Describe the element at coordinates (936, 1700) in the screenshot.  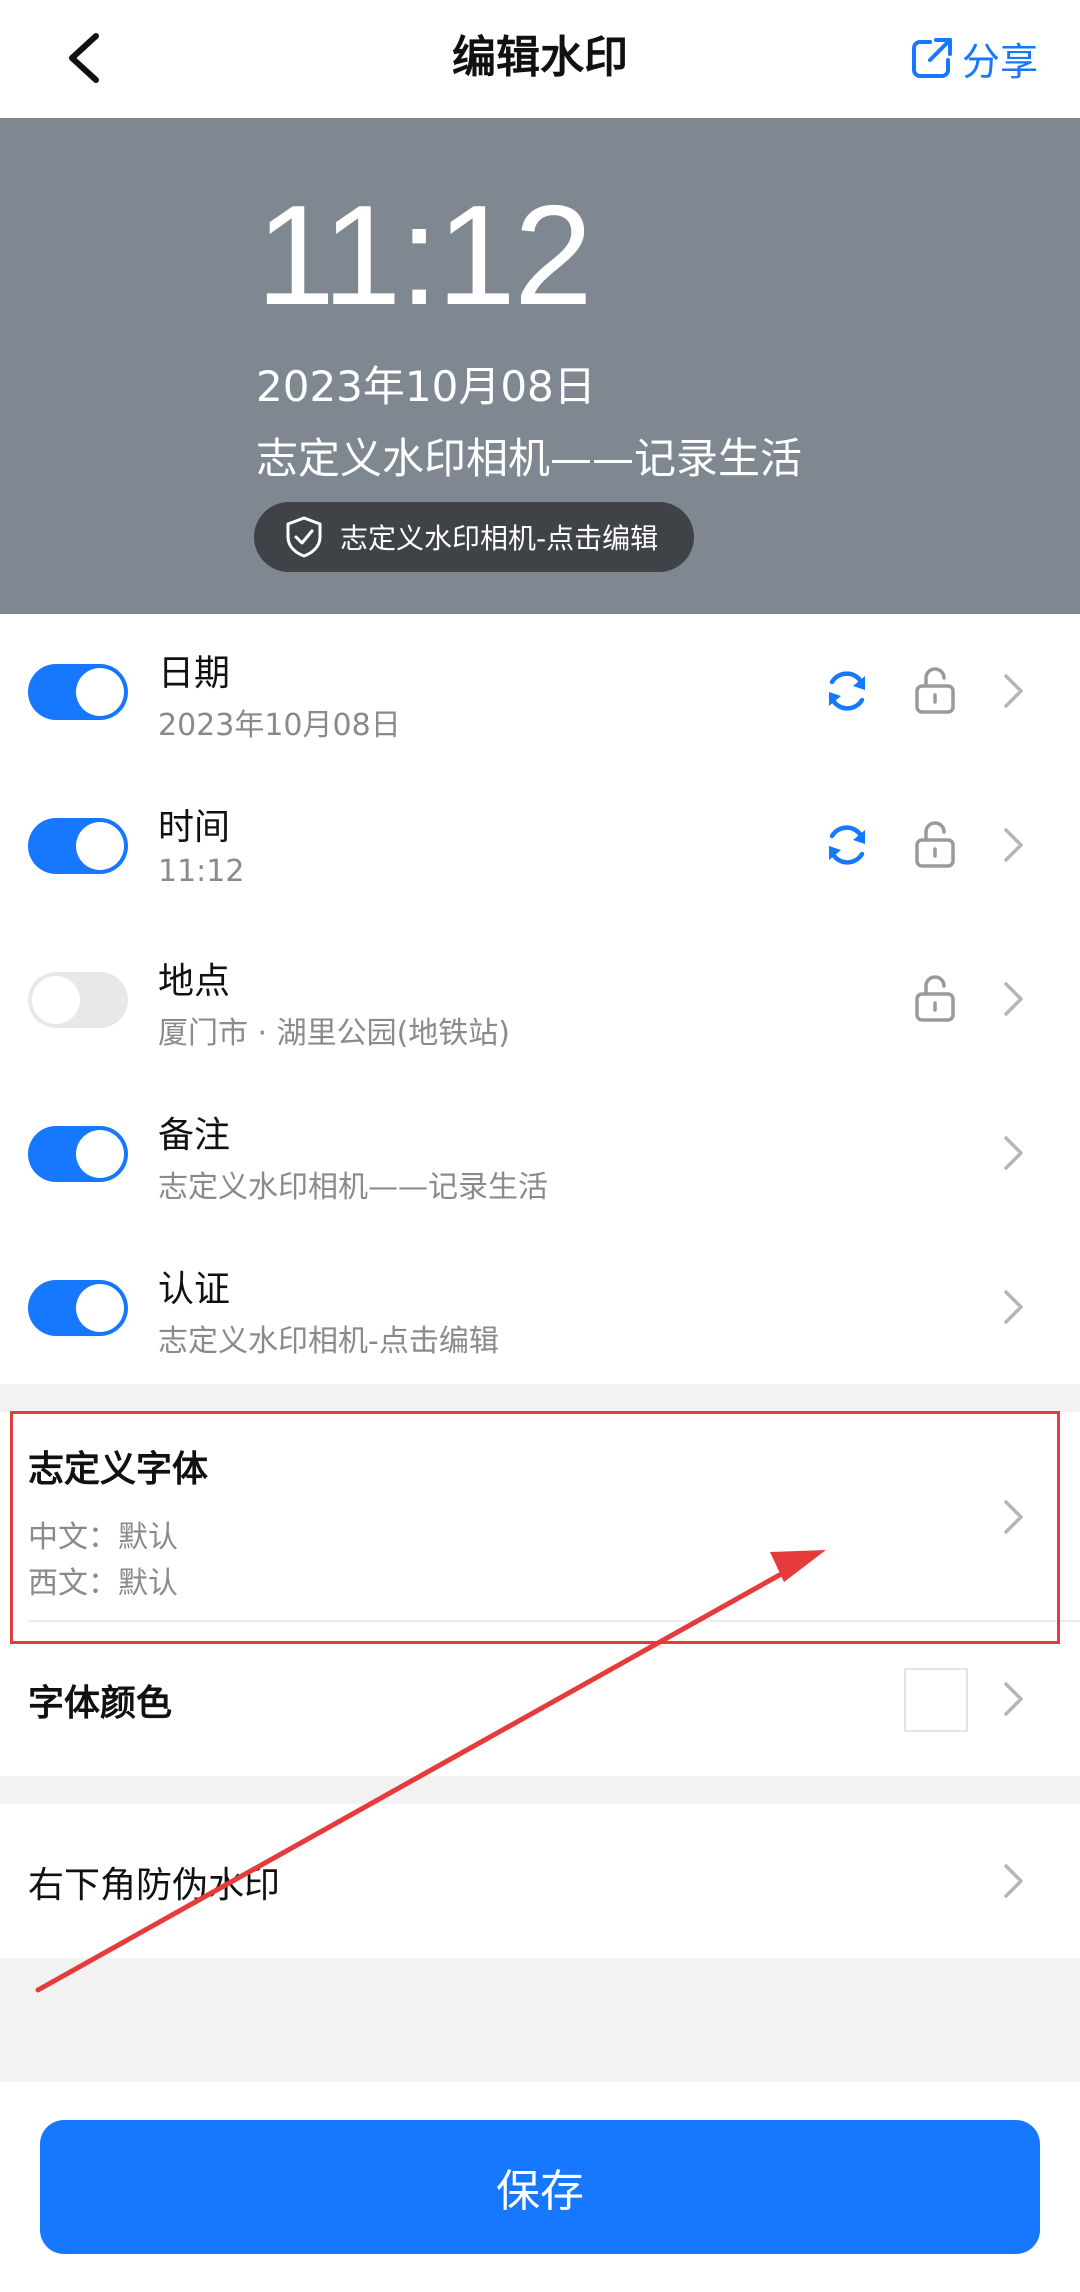
I see `font-color-swatch` at that location.